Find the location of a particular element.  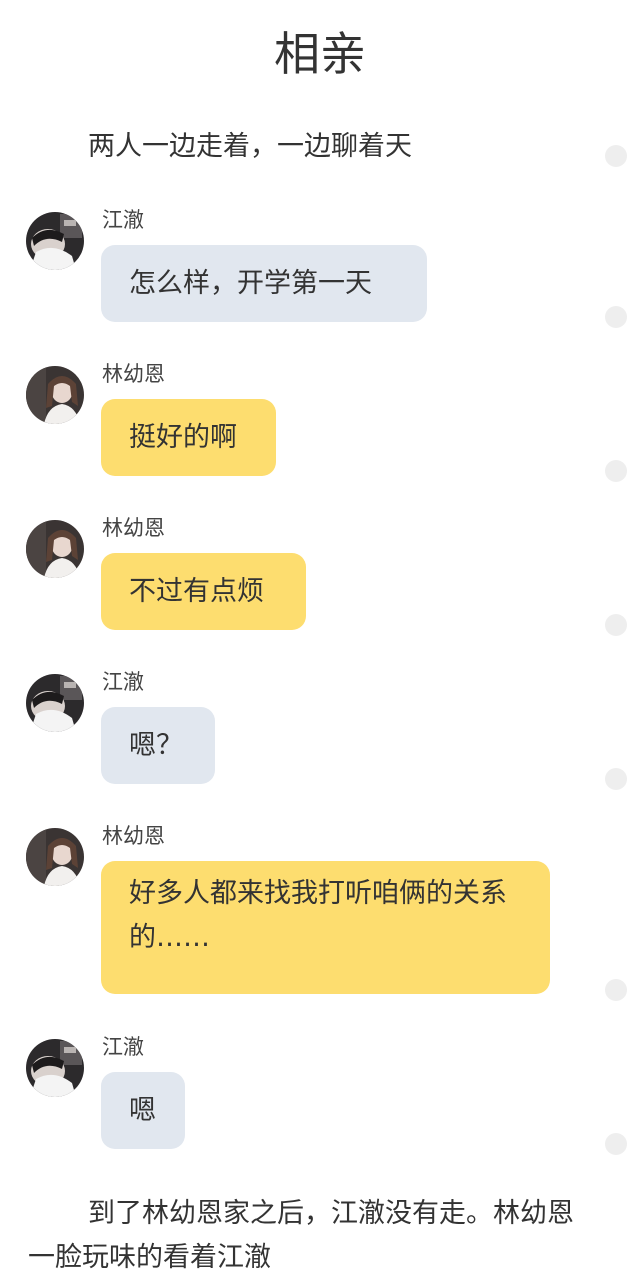

chat-bubble: 挺好的啊 is located at coordinates (188, 437).